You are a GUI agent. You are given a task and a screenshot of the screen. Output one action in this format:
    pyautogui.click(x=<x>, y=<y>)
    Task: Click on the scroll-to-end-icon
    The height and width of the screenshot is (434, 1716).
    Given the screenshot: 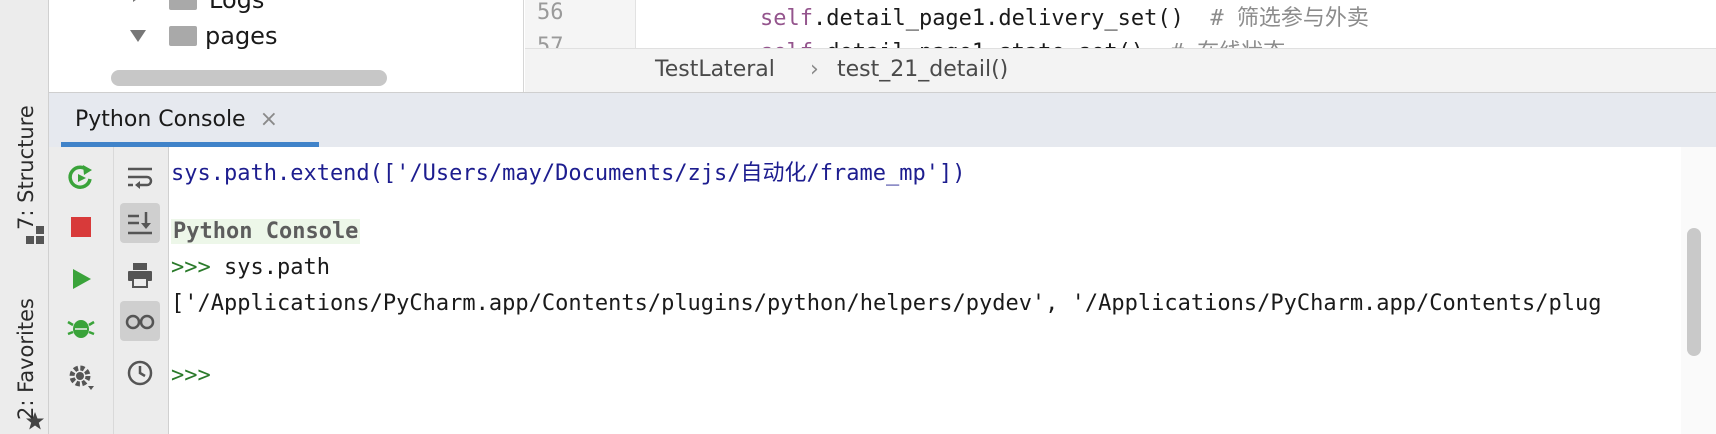 What is the action you would take?
    pyautogui.click(x=140, y=223)
    